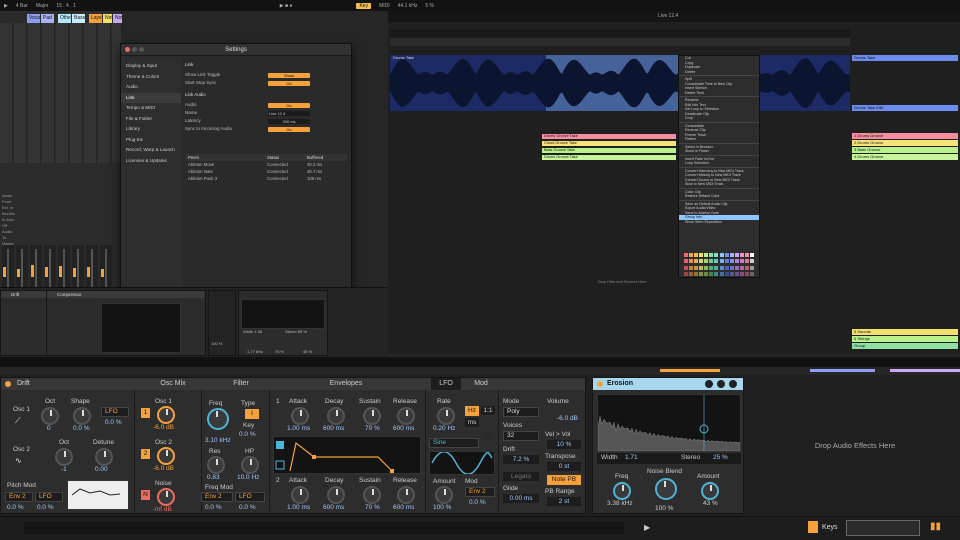  Describe the element at coordinates (567, 418) in the screenshot. I see `volume-value: -6.0 dB` at that location.